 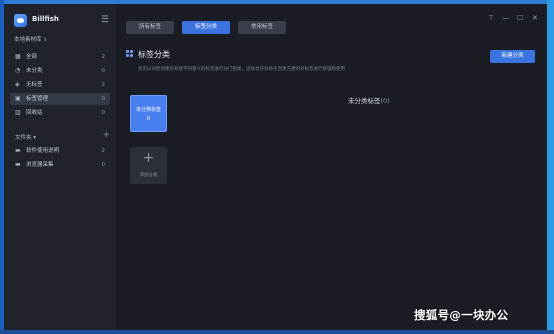 What do you see at coordinates (105, 20) in the screenshot?
I see `hamburger-icon: ☰` at bounding box center [105, 20].